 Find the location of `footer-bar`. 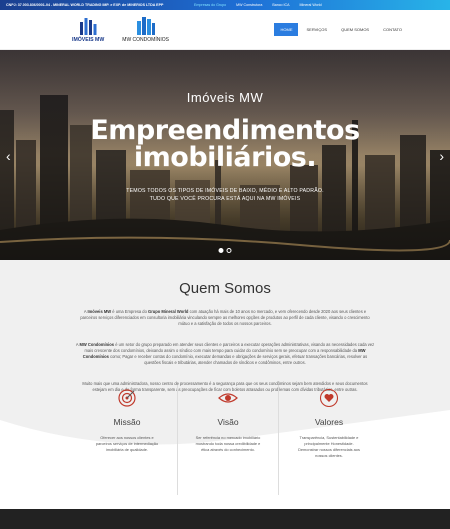

footer-bar is located at coordinates (225, 519).